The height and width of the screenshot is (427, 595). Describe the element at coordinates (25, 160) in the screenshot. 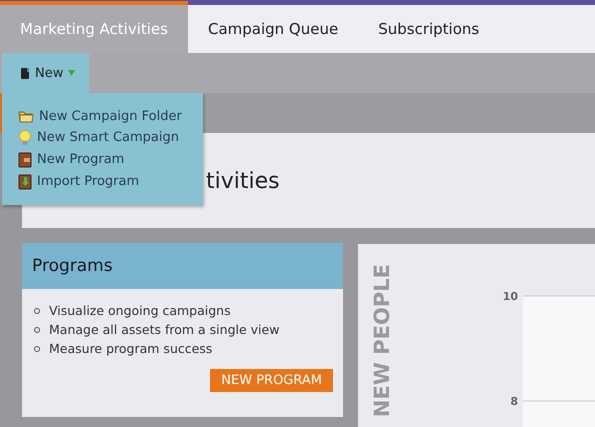

I see `book-icon` at that location.